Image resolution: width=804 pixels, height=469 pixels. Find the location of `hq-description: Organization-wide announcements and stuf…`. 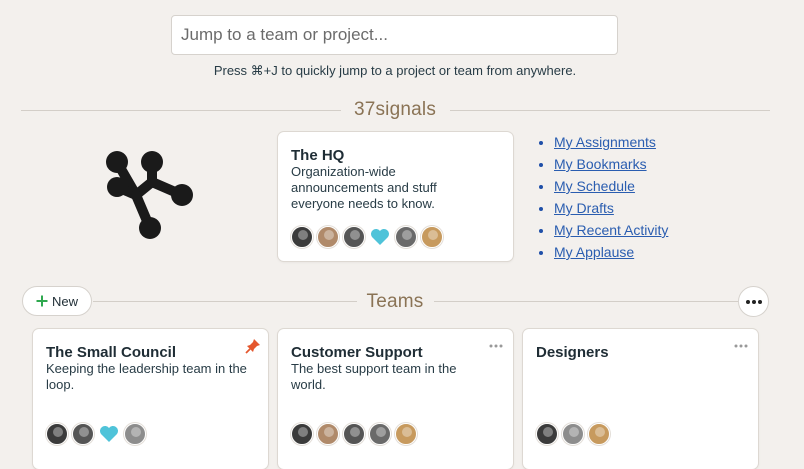

hq-description: Organization-wide announcements and stuf… is located at coordinates (364, 187).